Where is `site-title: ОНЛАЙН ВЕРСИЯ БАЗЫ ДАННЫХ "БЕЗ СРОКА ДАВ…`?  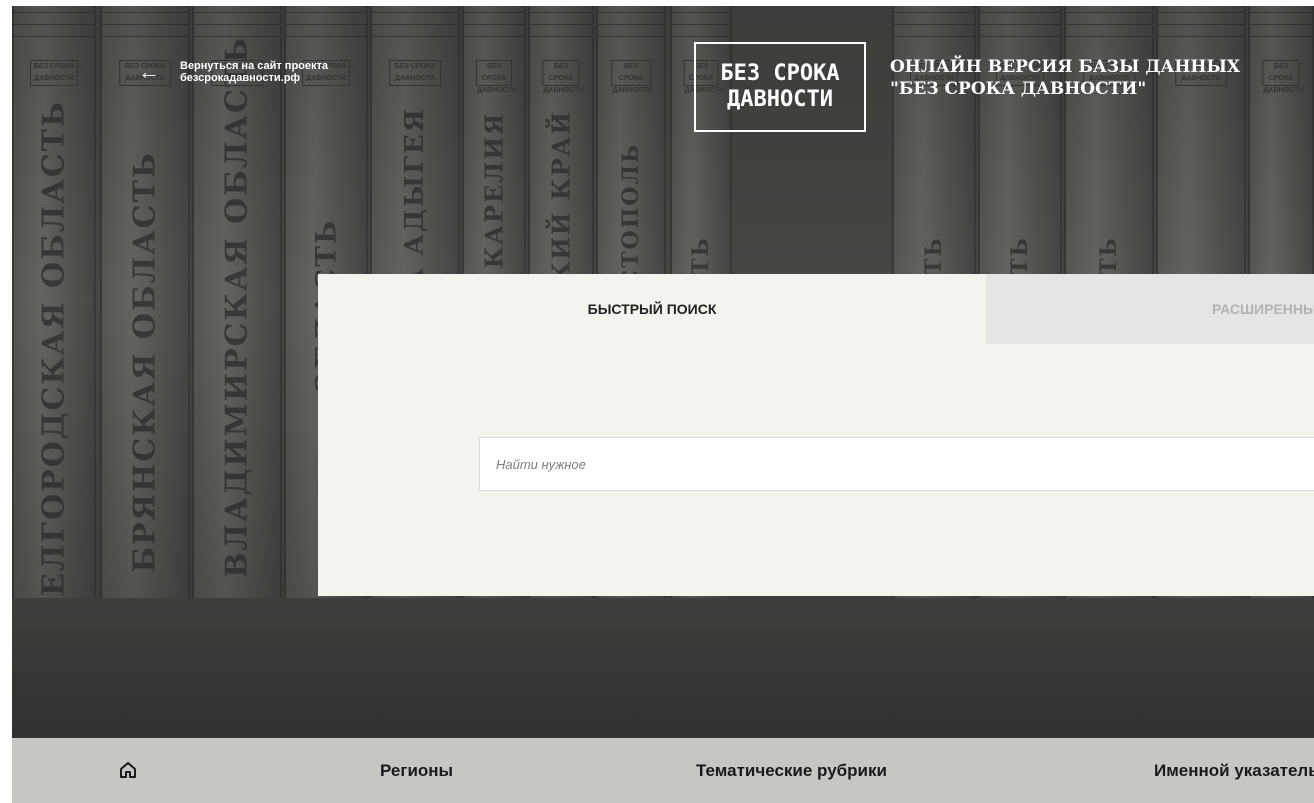
site-title: ОНЛАЙН ВЕРСИЯ БАЗЫ ДАННЫХ "БЕЗ СРОКА ДАВ… is located at coordinates (1065, 78).